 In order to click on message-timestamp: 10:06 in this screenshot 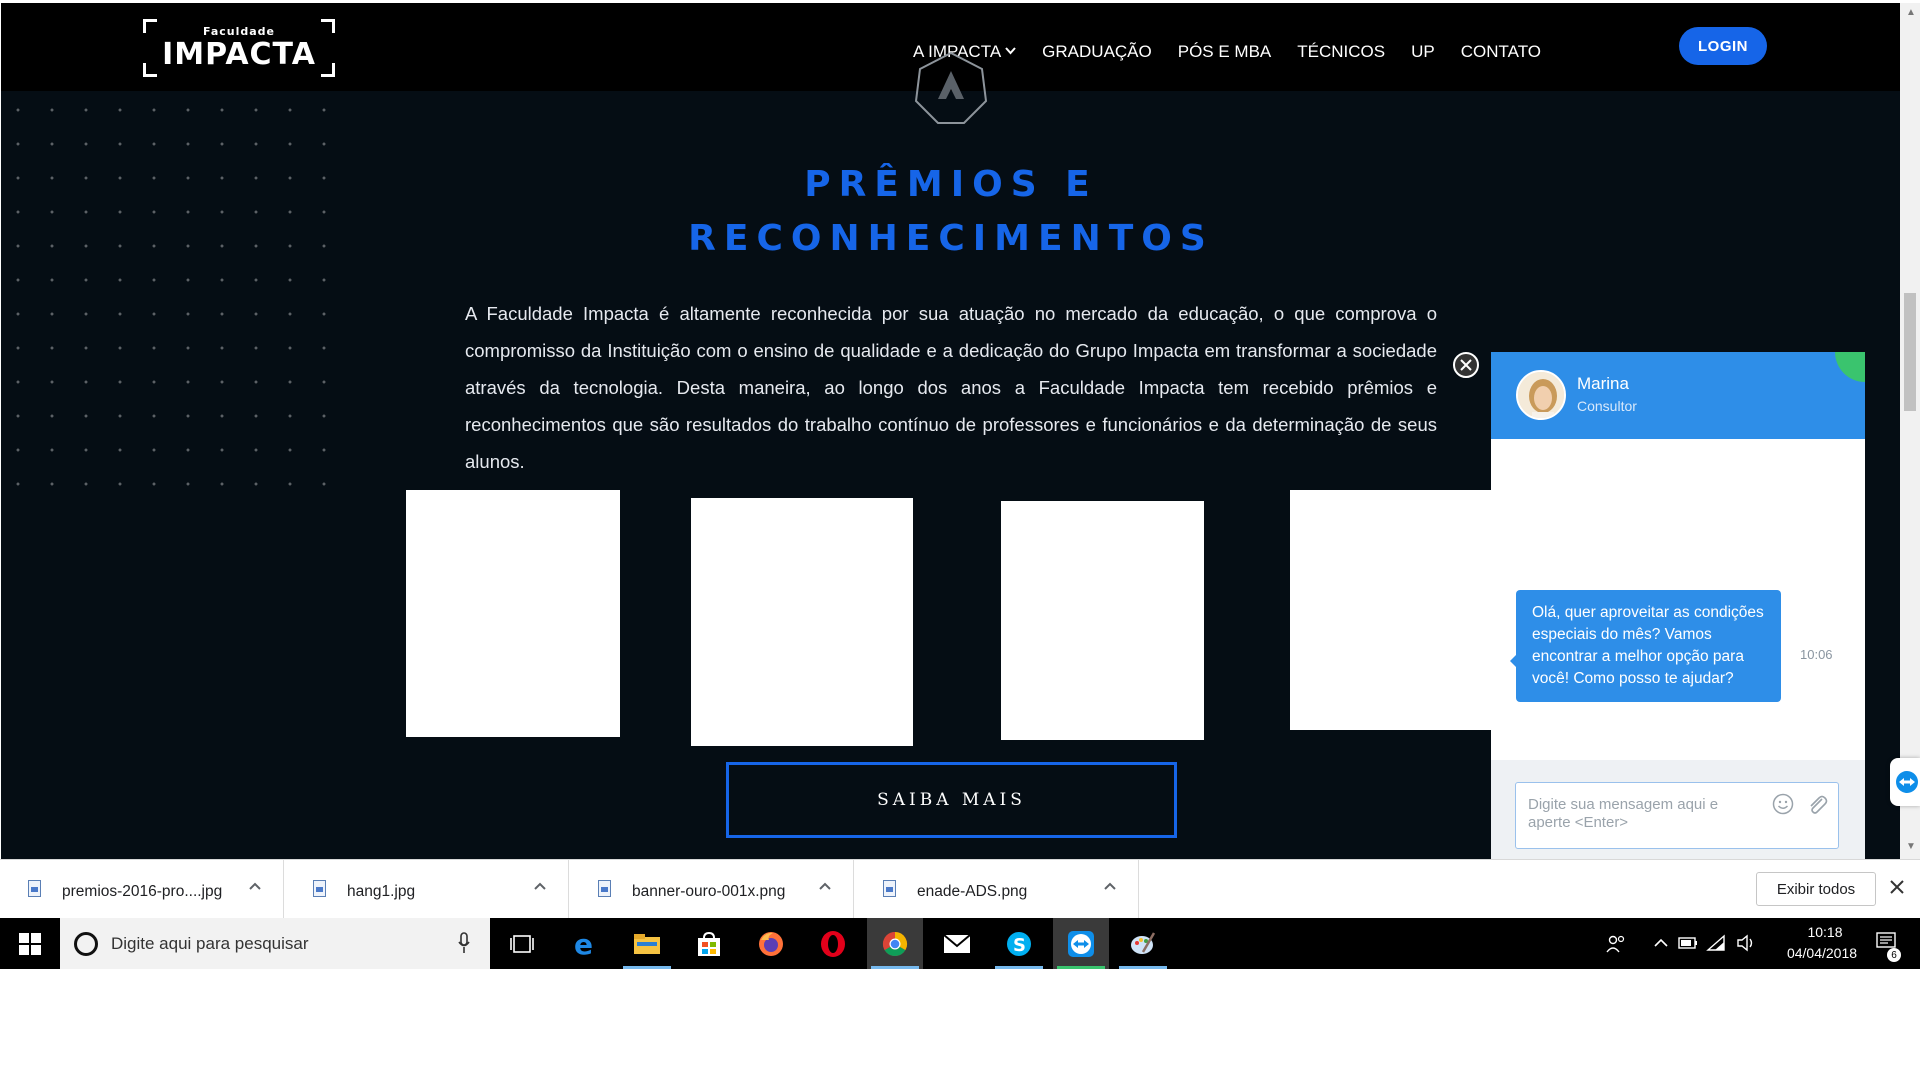, I will do `click(1816, 654)`.